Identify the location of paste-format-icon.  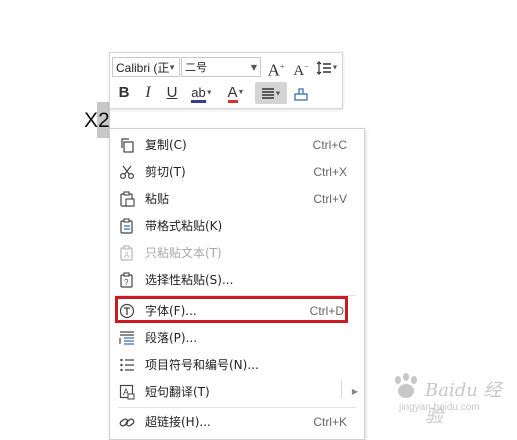
(126, 226).